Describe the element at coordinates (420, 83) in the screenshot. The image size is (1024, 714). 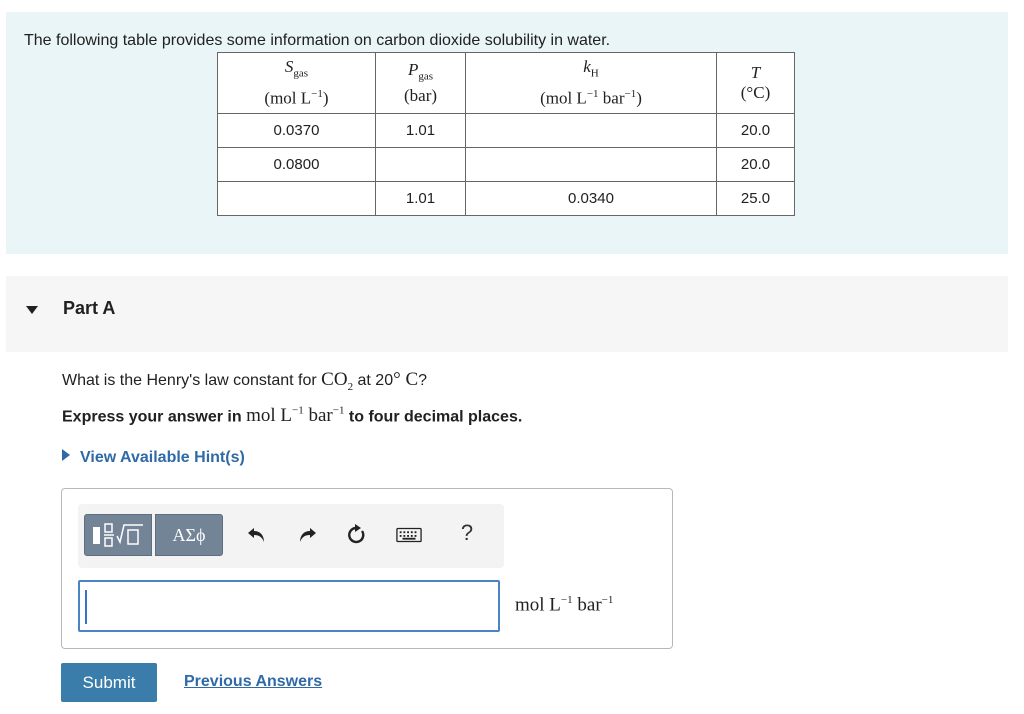
I see `header-p-gas: Pgas (bar)` at that location.